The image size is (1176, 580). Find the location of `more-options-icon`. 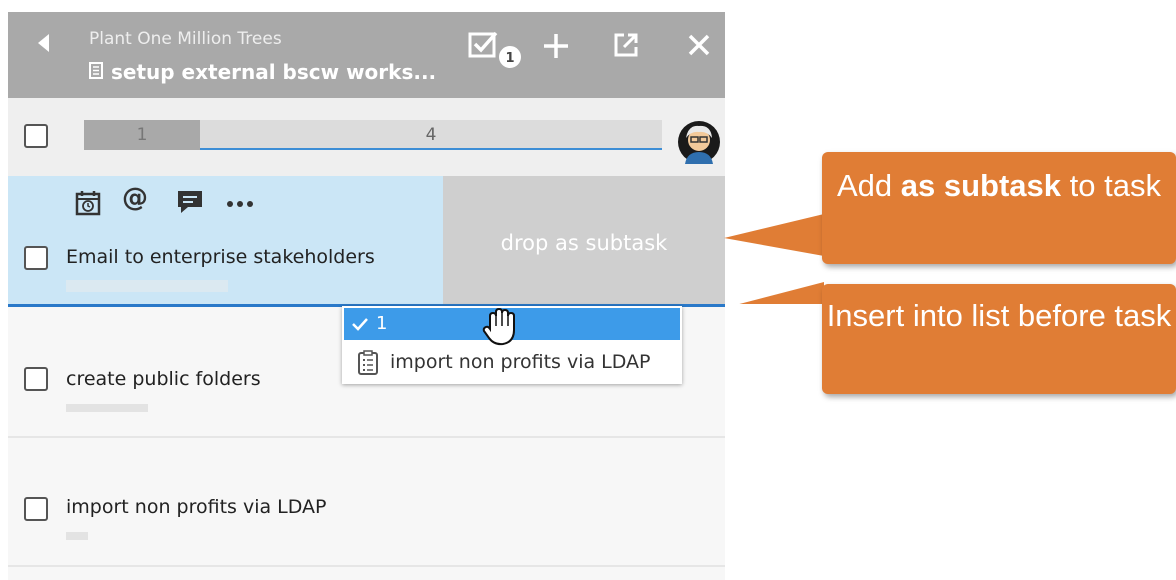

more-options-icon is located at coordinates (241, 204).